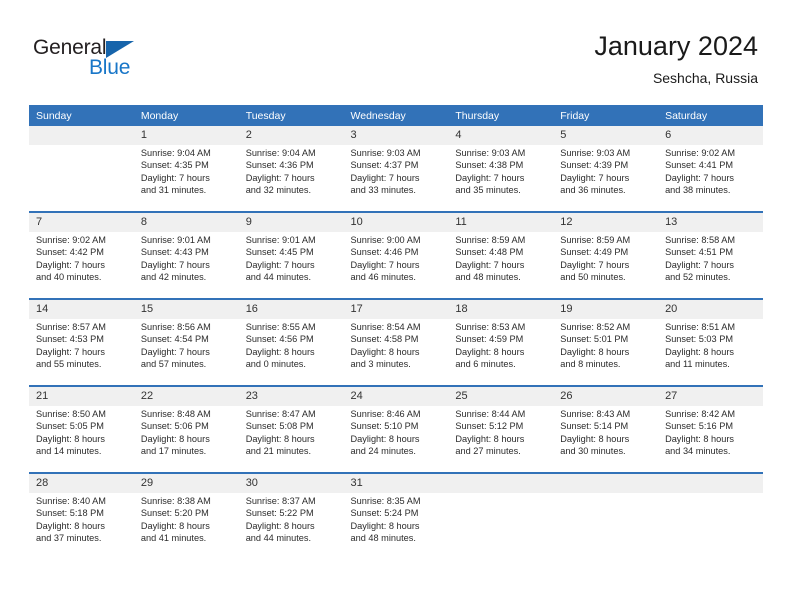  What do you see at coordinates (186, 135) in the screenshot?
I see `day-number-1: 1` at bounding box center [186, 135].